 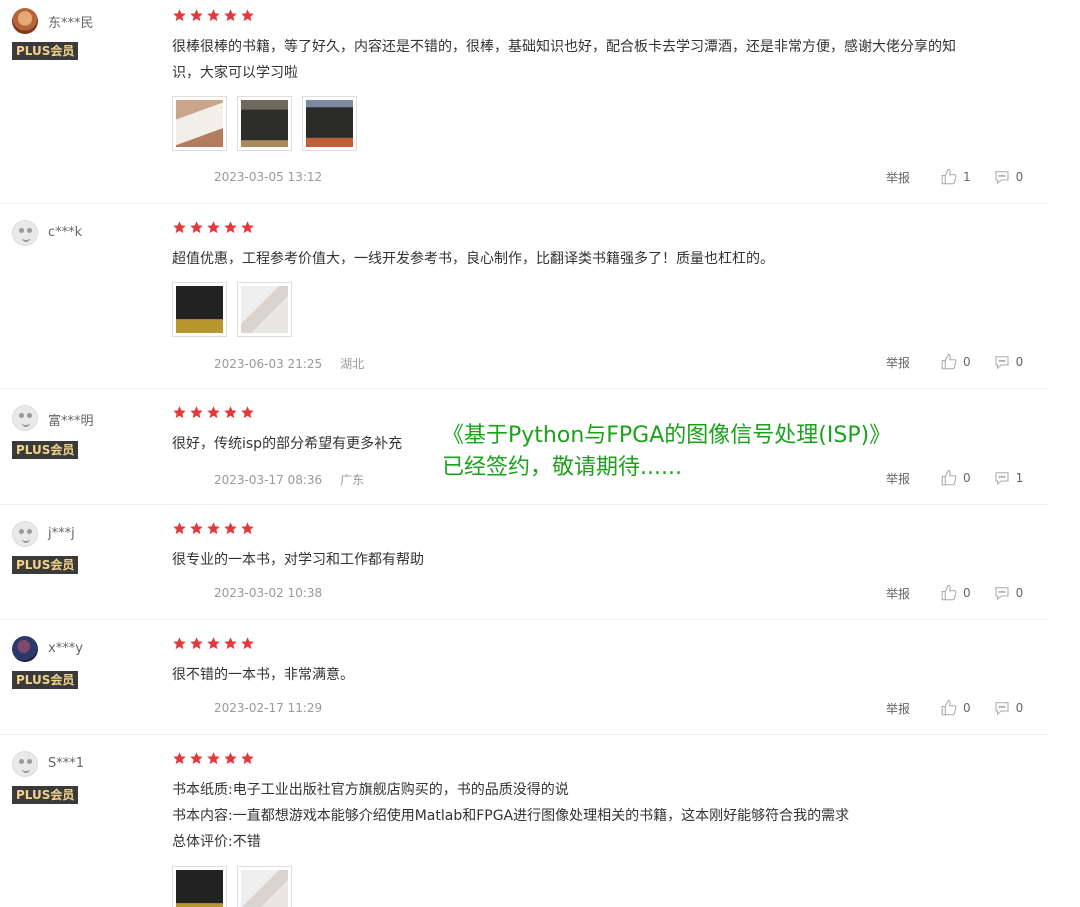 I want to click on review-text: 很不错的一本书，非常满意。, so click(x=263, y=675).